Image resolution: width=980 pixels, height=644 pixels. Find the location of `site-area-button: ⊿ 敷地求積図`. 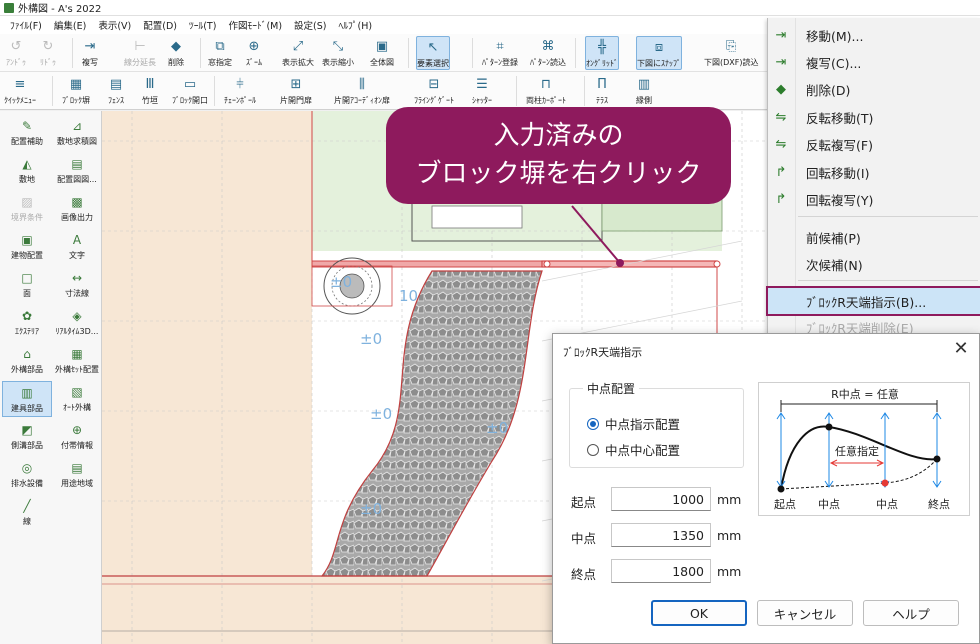

site-area-button: ⊿ 敷地求積図 is located at coordinates (77, 133).